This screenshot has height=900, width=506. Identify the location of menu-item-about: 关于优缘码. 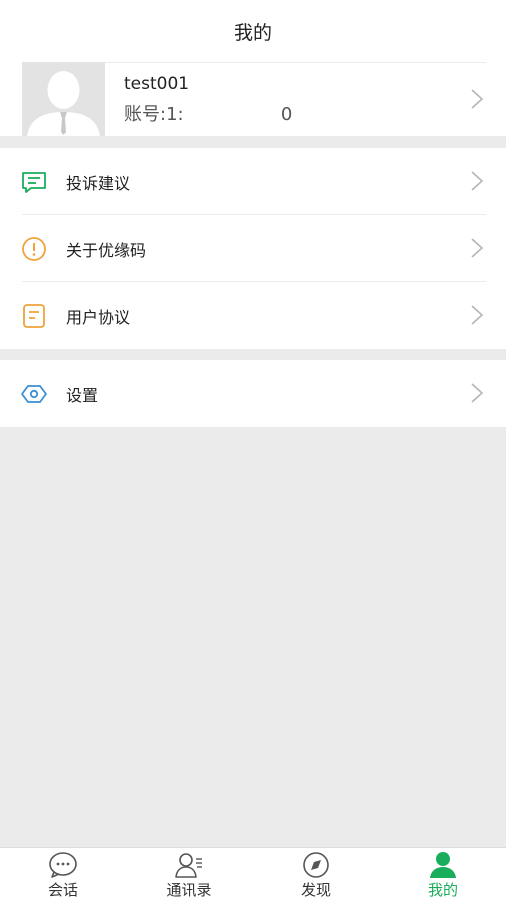
(253, 248).